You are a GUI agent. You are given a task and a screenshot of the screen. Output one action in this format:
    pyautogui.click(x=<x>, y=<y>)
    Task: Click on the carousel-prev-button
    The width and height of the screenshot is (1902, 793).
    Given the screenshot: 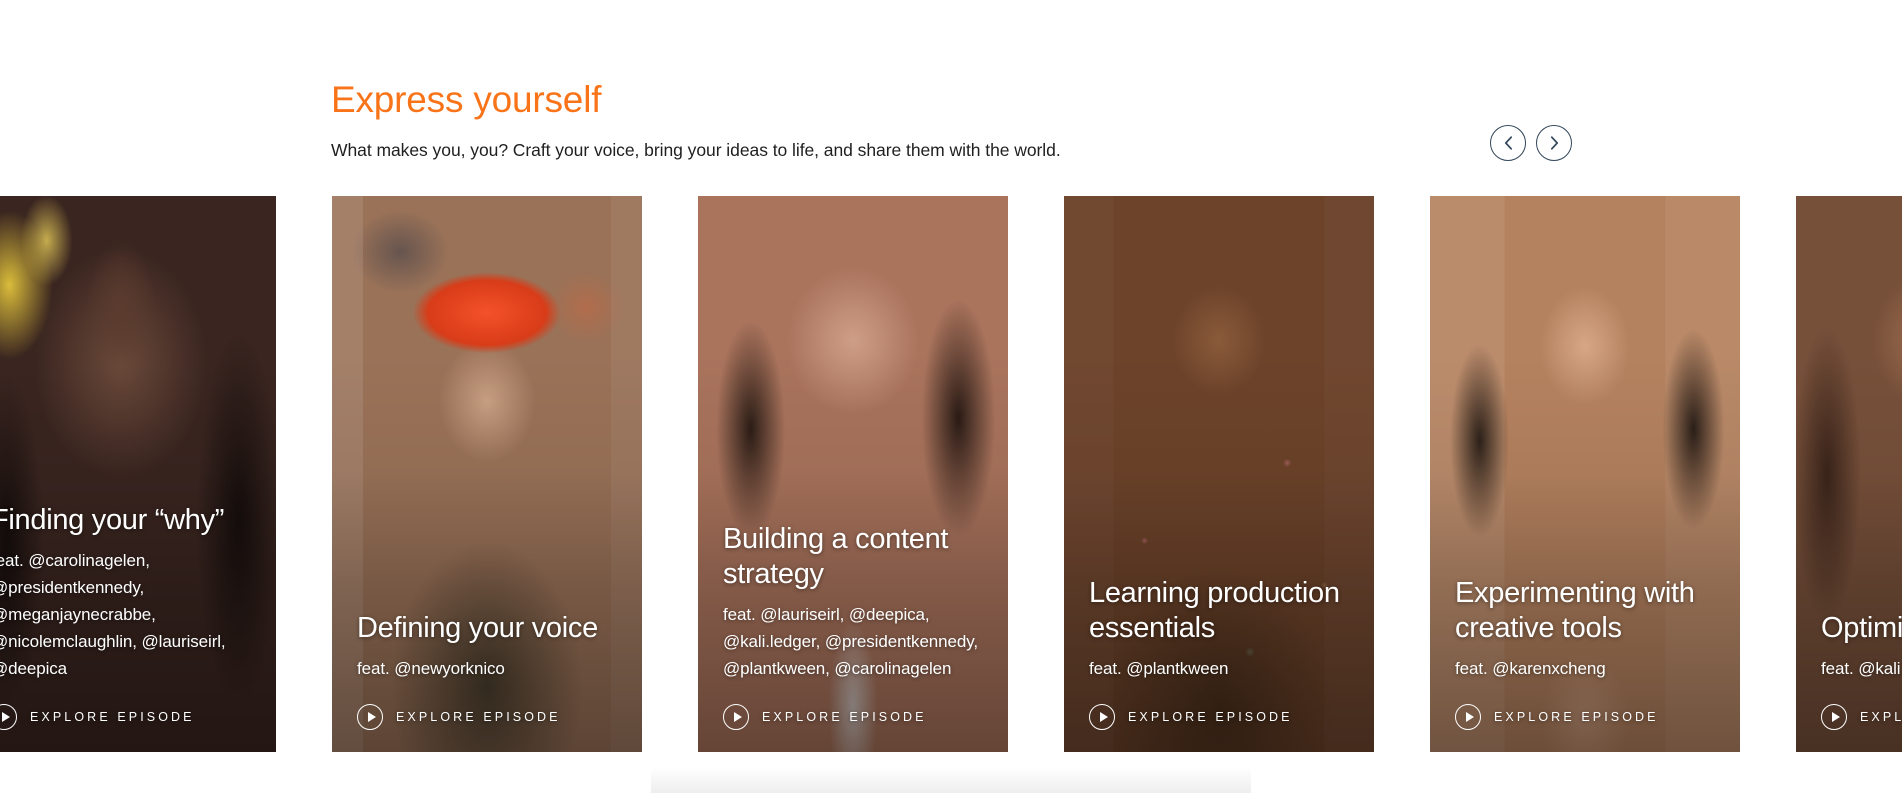 What is the action you would take?
    pyautogui.click(x=1508, y=143)
    